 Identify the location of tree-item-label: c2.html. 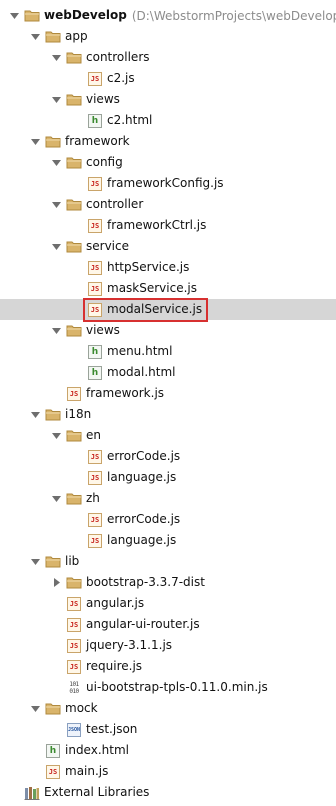
(130, 120).